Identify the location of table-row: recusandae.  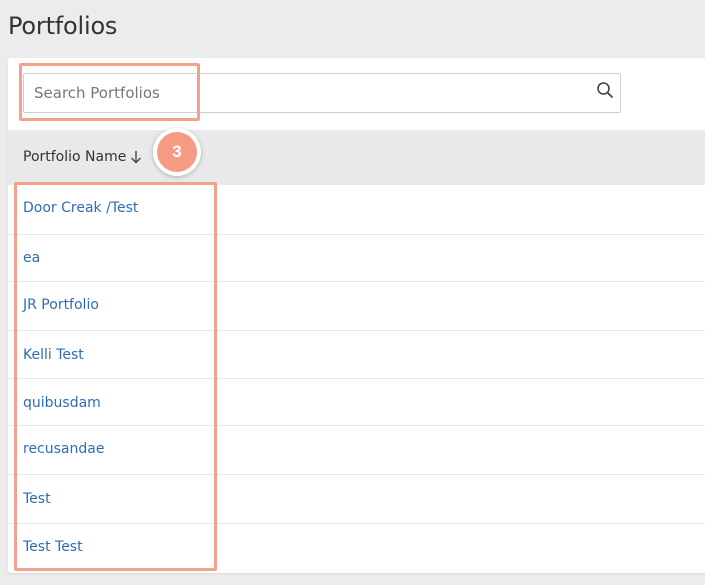
(356, 450).